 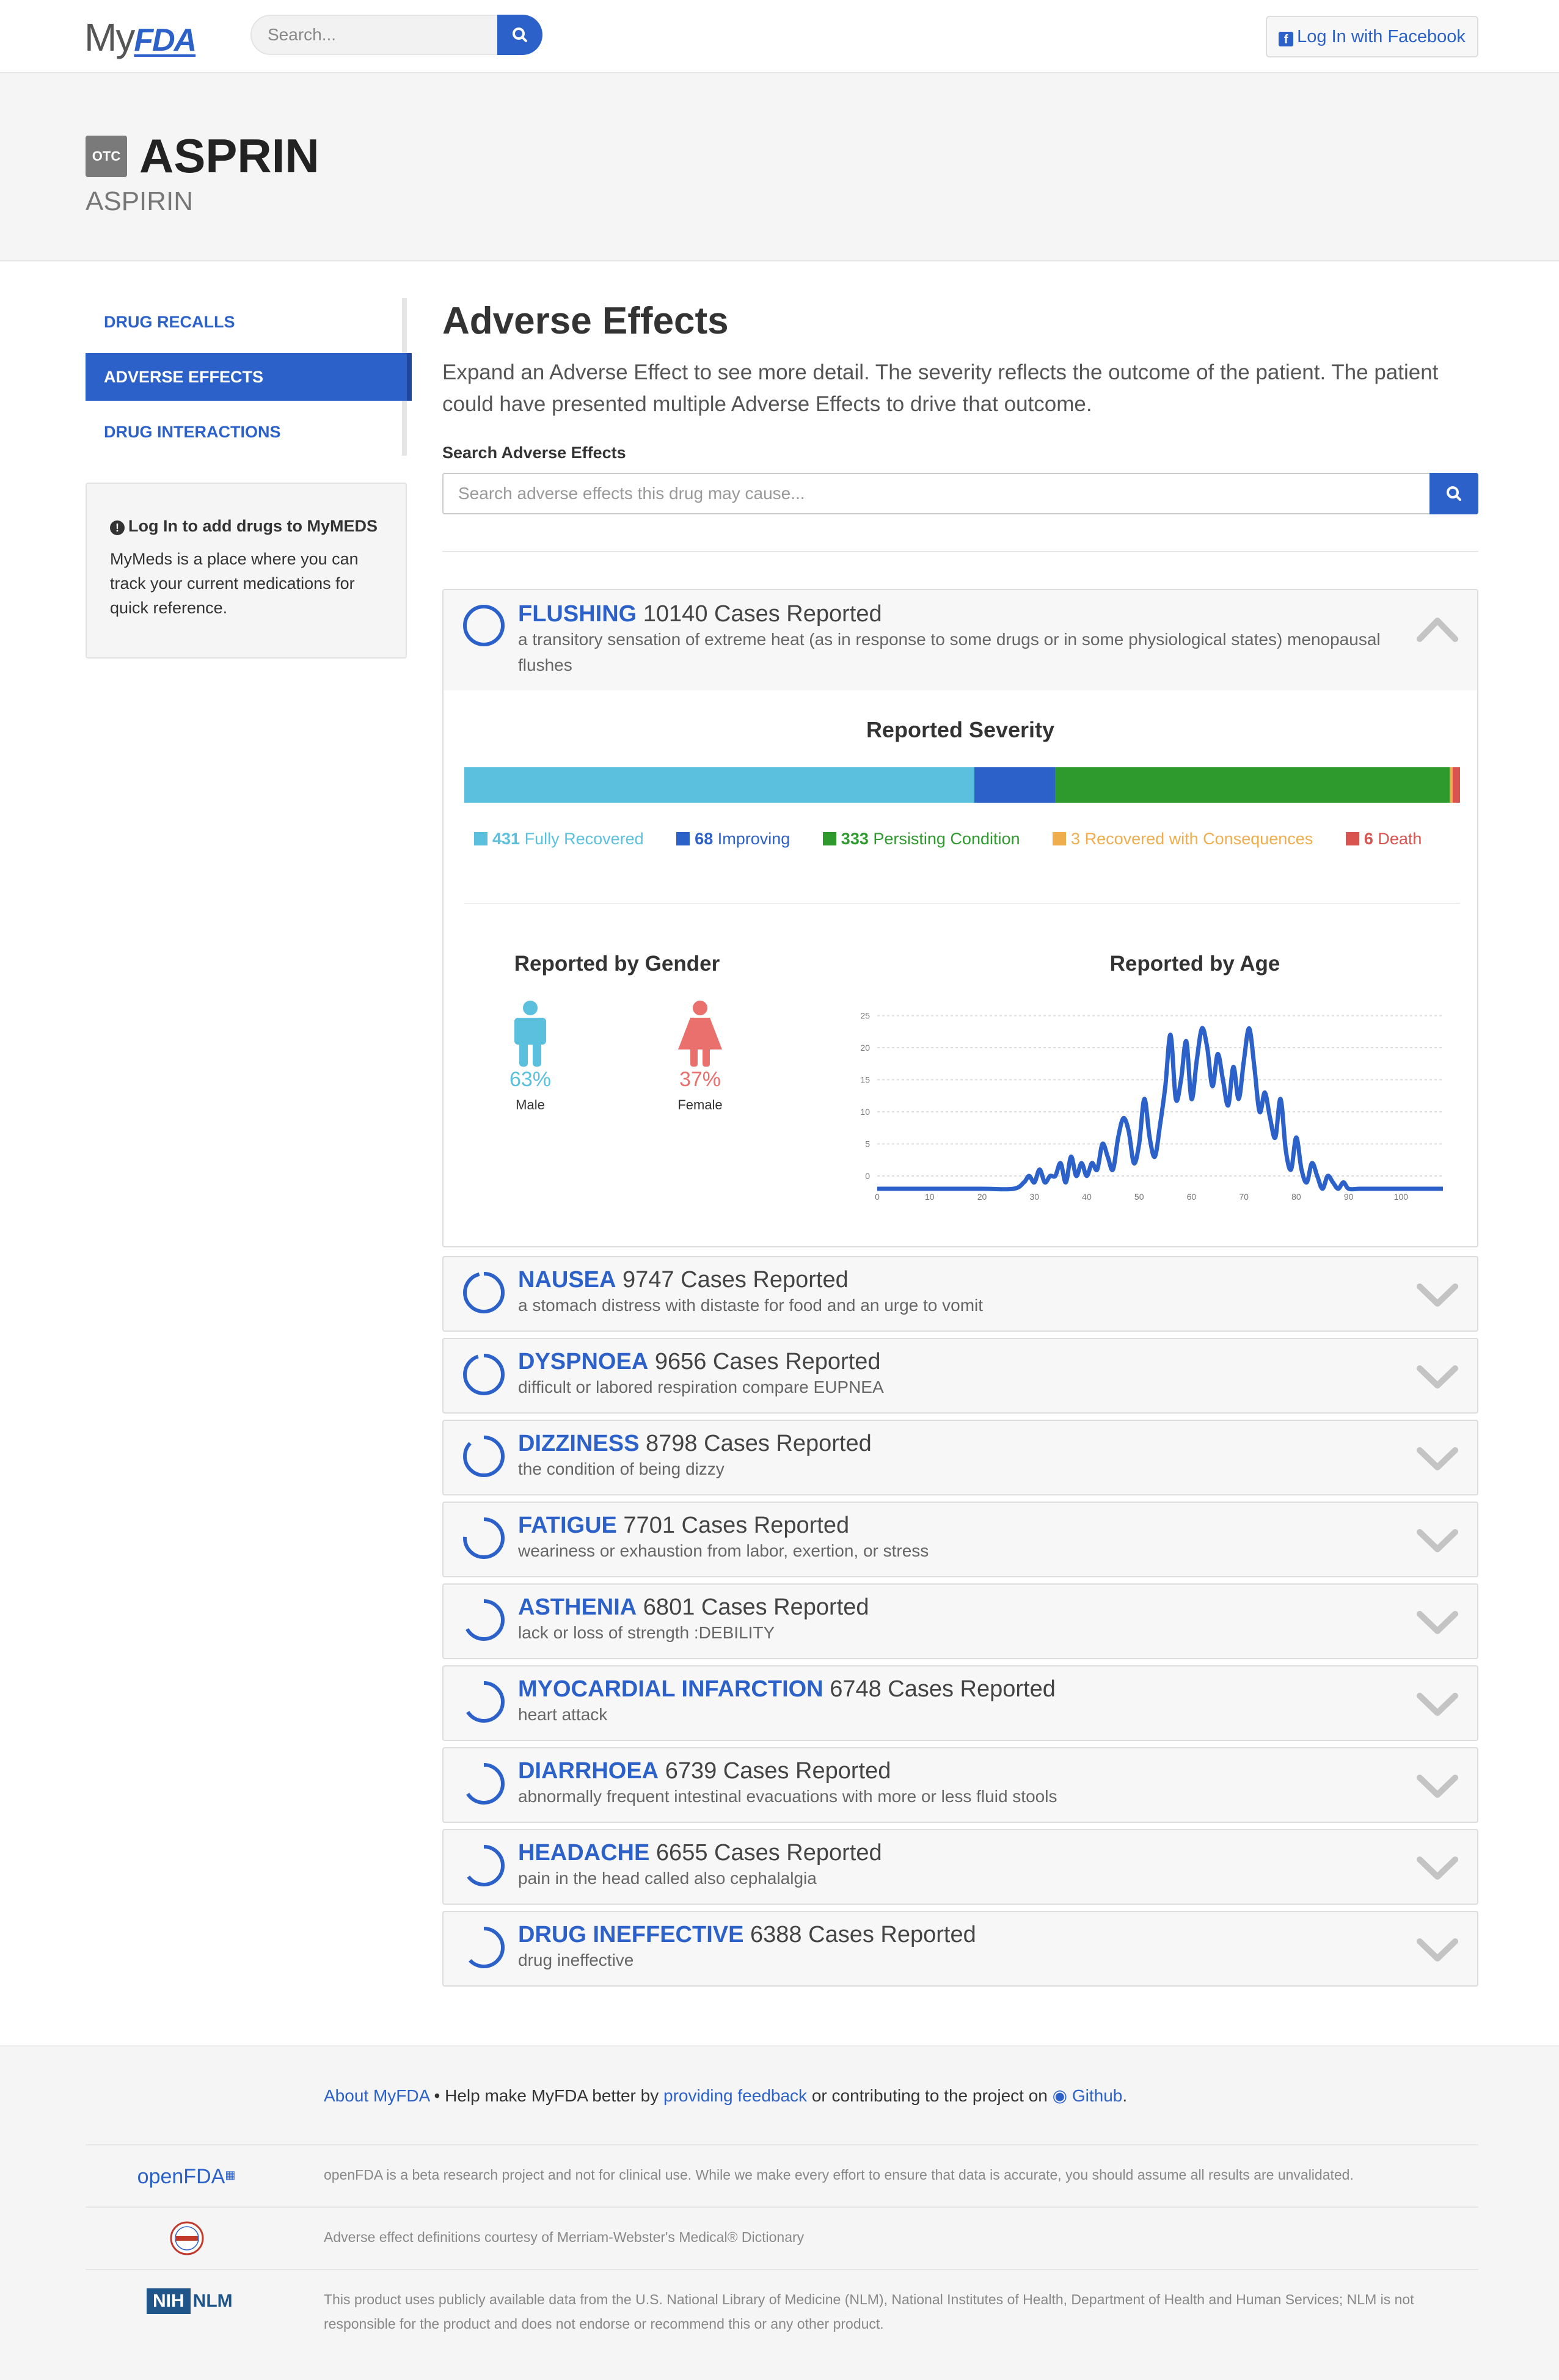 What do you see at coordinates (1060, 2095) in the screenshot?
I see `github-icon: ◉` at bounding box center [1060, 2095].